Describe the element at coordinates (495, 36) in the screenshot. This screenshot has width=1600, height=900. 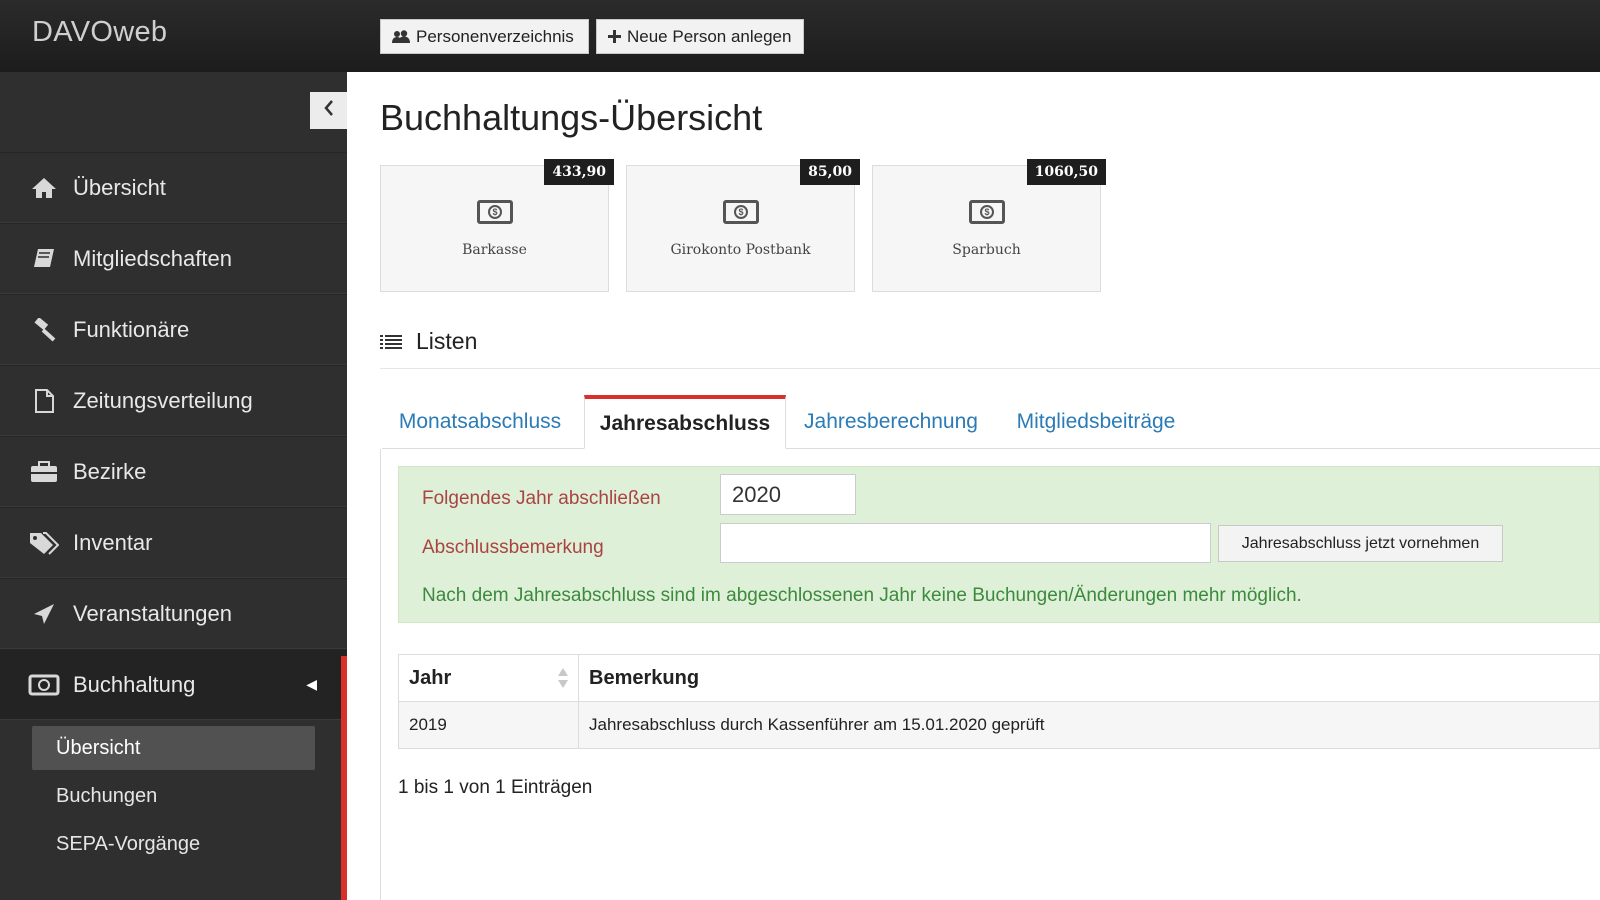
I see `person-directory-label: Personenverzeichnis` at that location.